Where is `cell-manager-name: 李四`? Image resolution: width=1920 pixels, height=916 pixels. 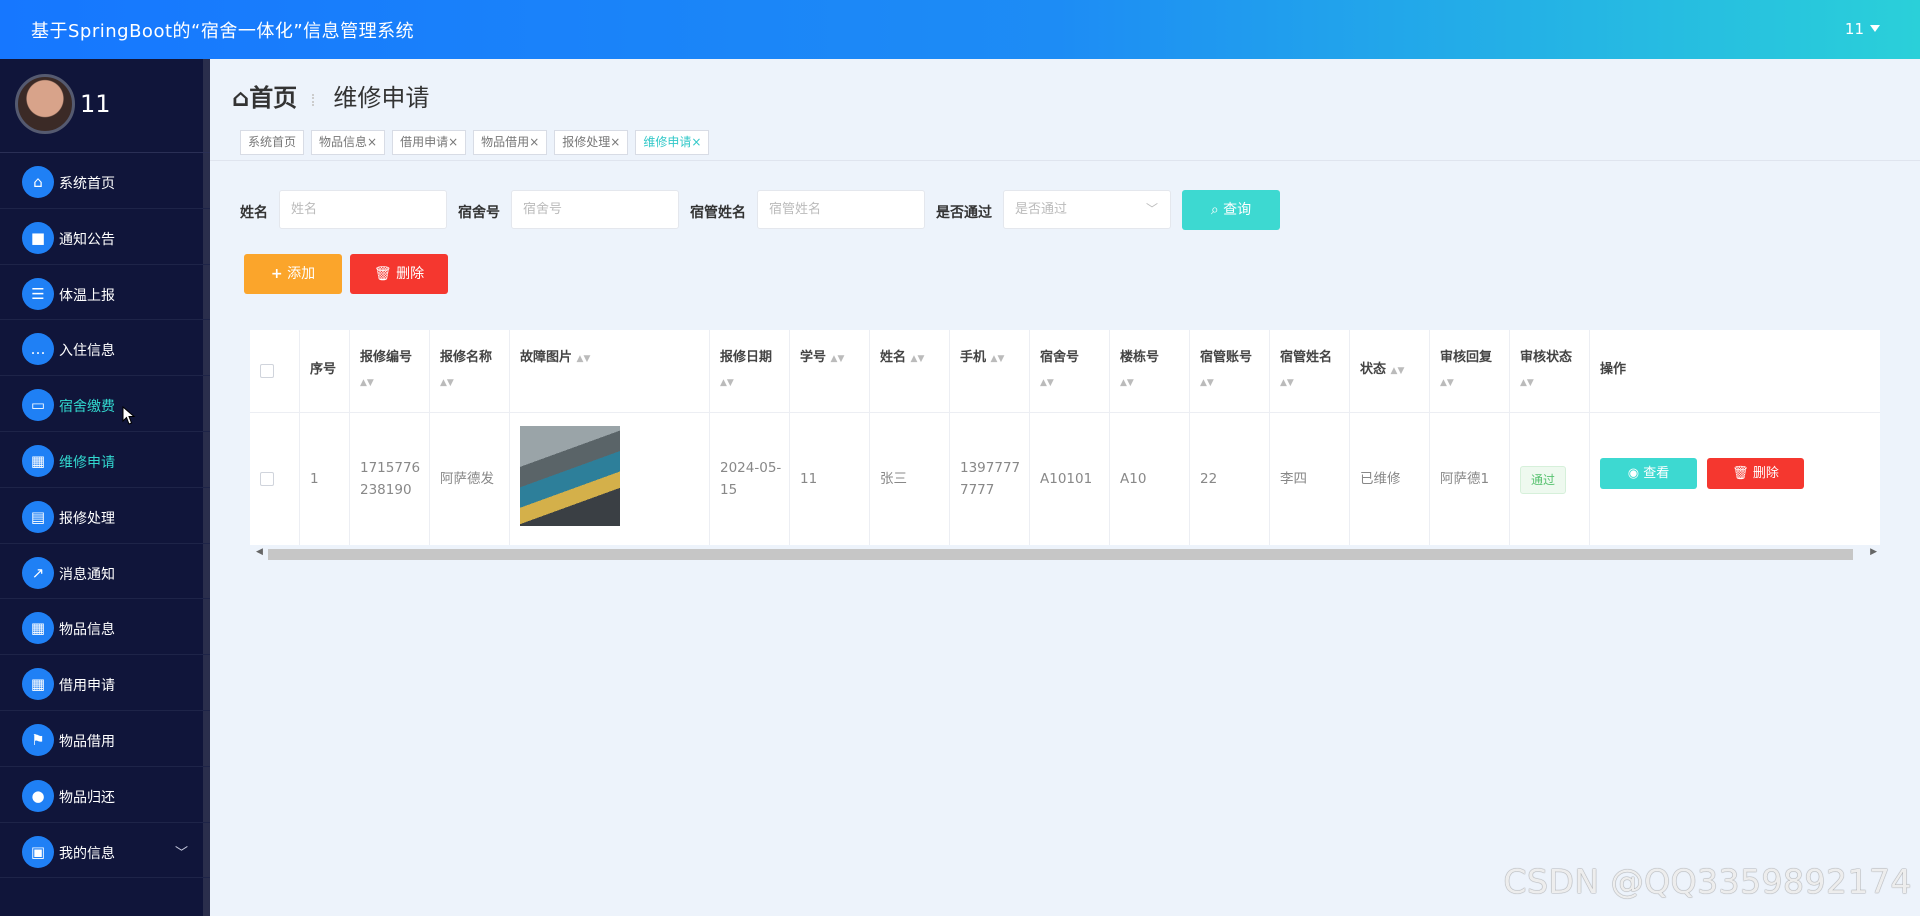 cell-manager-name: 李四 is located at coordinates (1310, 479).